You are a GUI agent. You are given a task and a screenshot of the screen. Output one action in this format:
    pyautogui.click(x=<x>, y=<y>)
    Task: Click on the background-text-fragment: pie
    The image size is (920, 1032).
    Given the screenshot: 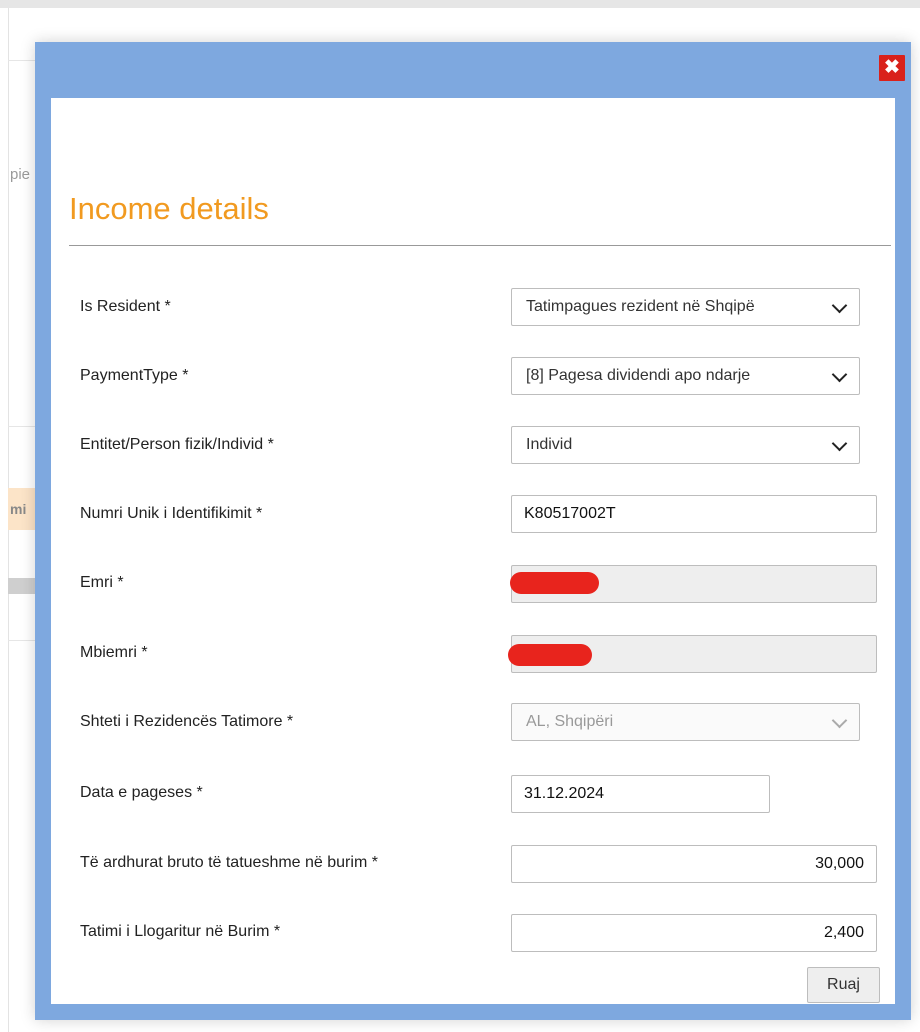 What is the action you would take?
    pyautogui.click(x=20, y=174)
    